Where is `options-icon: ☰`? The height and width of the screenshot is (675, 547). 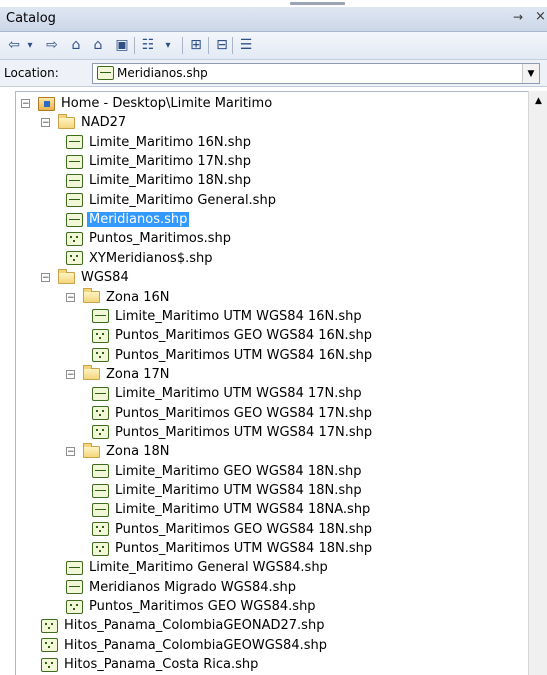 options-icon: ☰ is located at coordinates (246, 45).